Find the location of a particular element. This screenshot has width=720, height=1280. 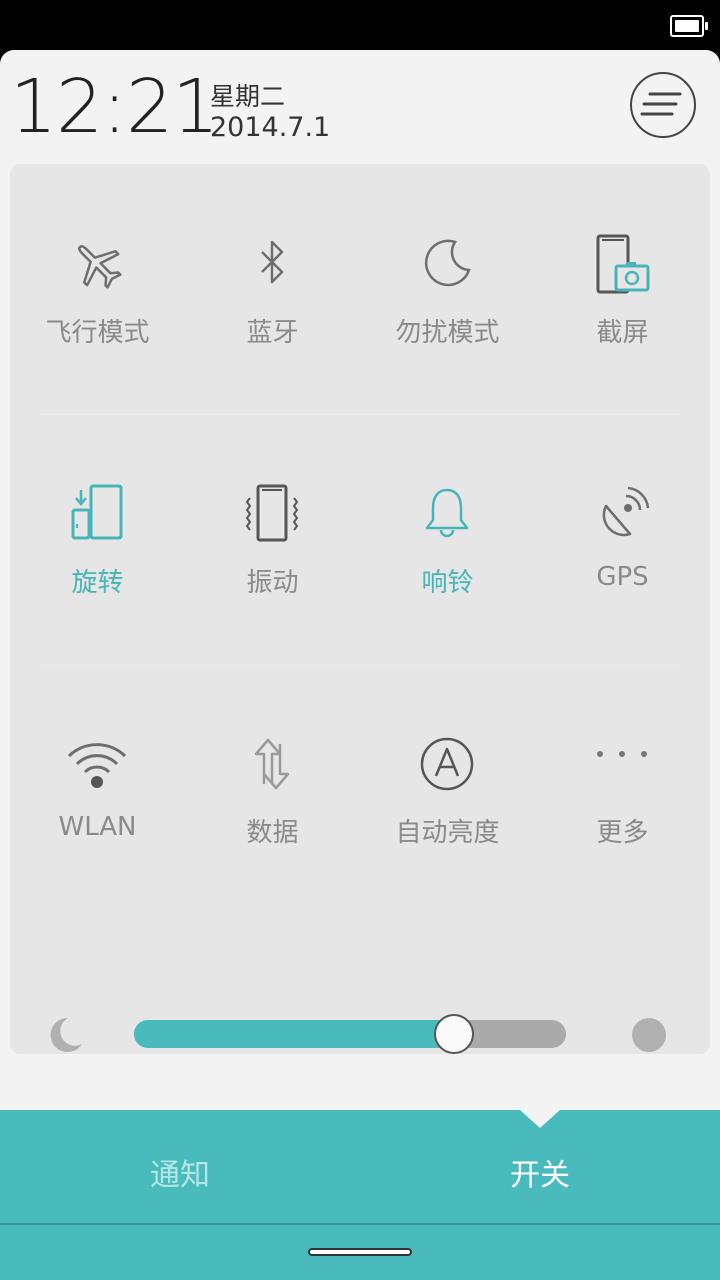

toggle-screenshot: 截屏 is located at coordinates (622, 289).